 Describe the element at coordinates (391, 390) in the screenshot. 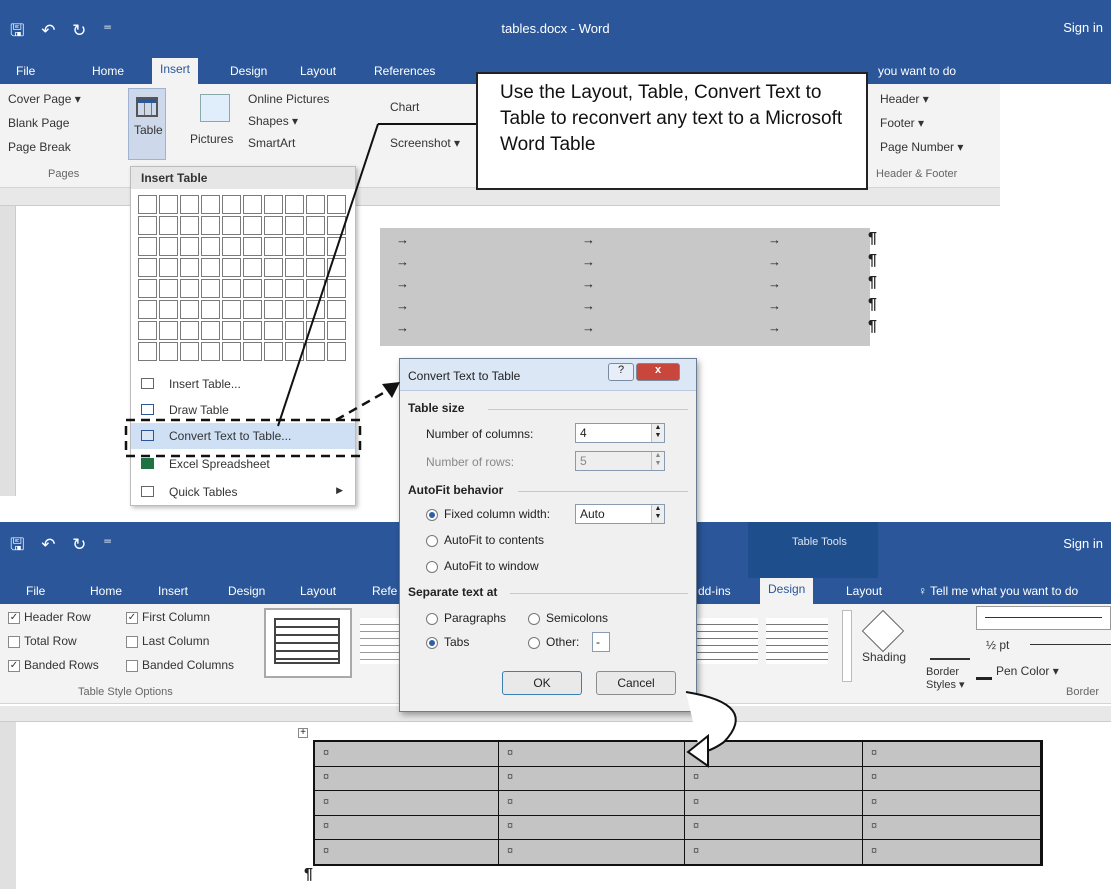

I see `dashed-arrow-head-icon` at that location.